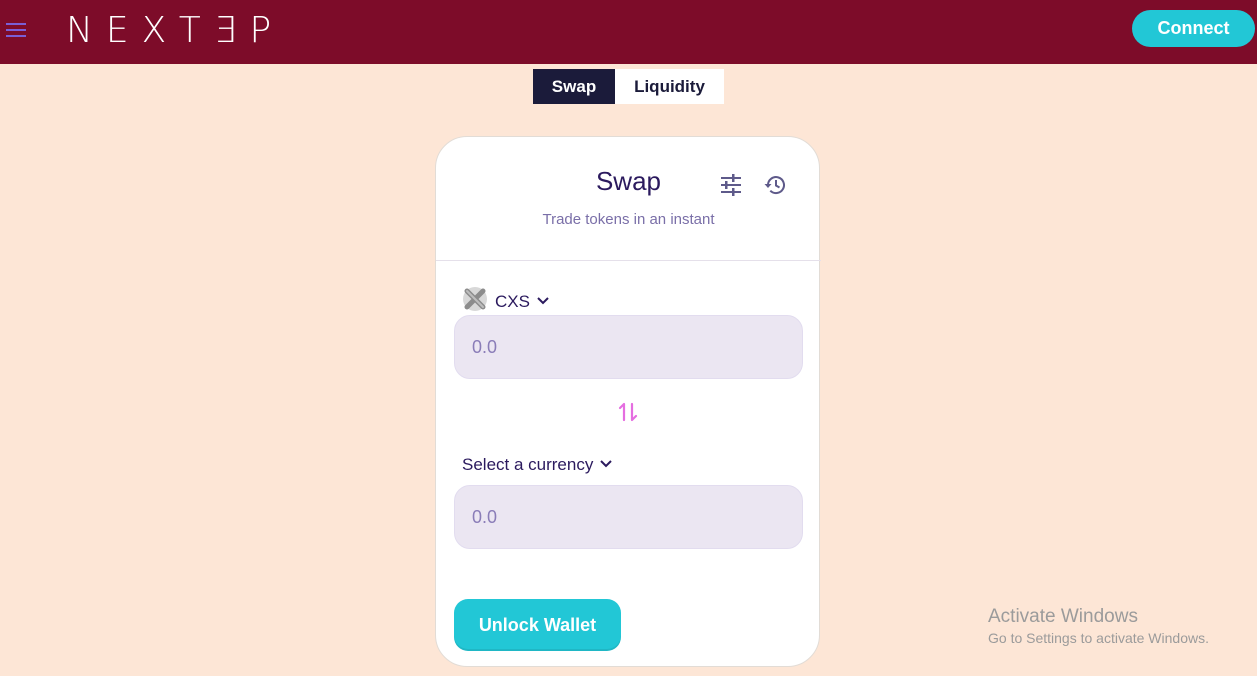 The height and width of the screenshot is (676, 1257). What do you see at coordinates (512, 301) in the screenshot?
I see `from-token-symbol: CXS` at bounding box center [512, 301].